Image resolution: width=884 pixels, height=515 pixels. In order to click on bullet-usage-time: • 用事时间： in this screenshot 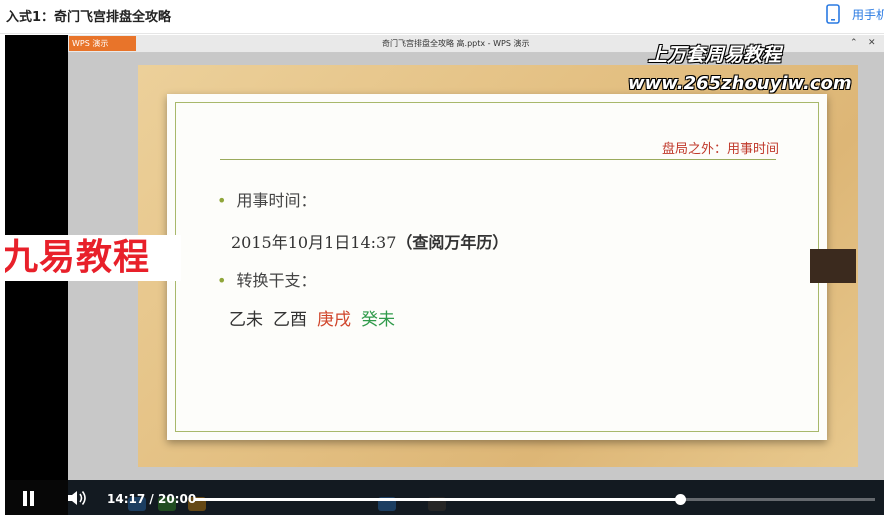, I will do `click(266, 199)`.